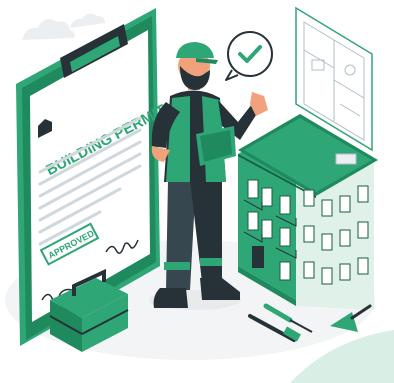  Describe the element at coordinates (63, 26) in the screenshot. I see `clouds` at that location.